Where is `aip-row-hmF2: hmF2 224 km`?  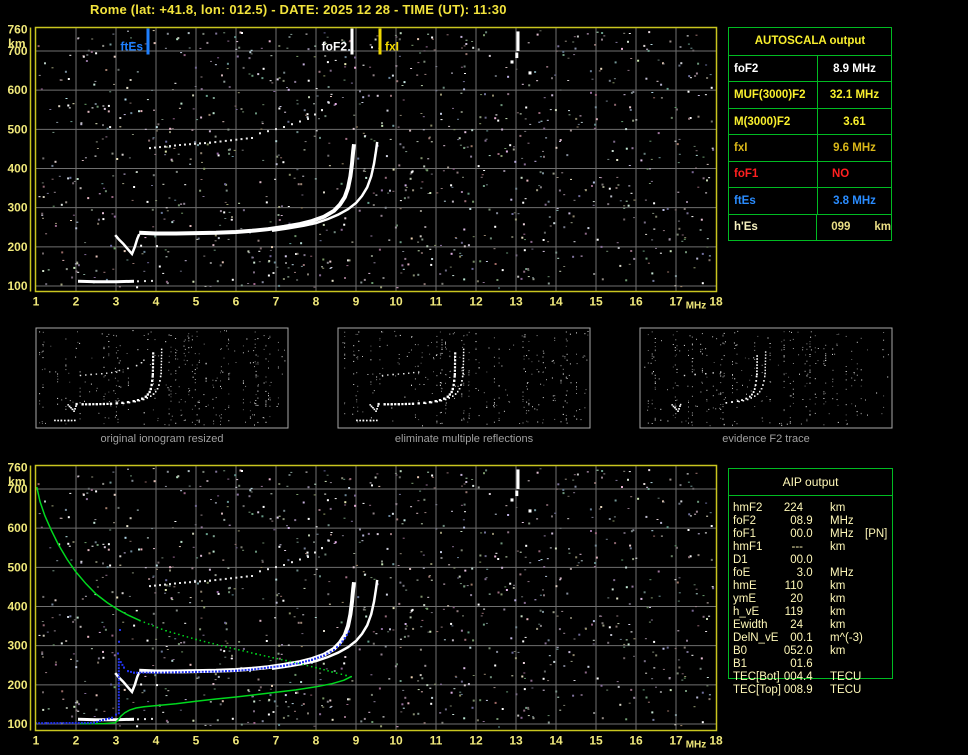
aip-row-hmF2: hmF2 224 km is located at coordinates (848, 508).